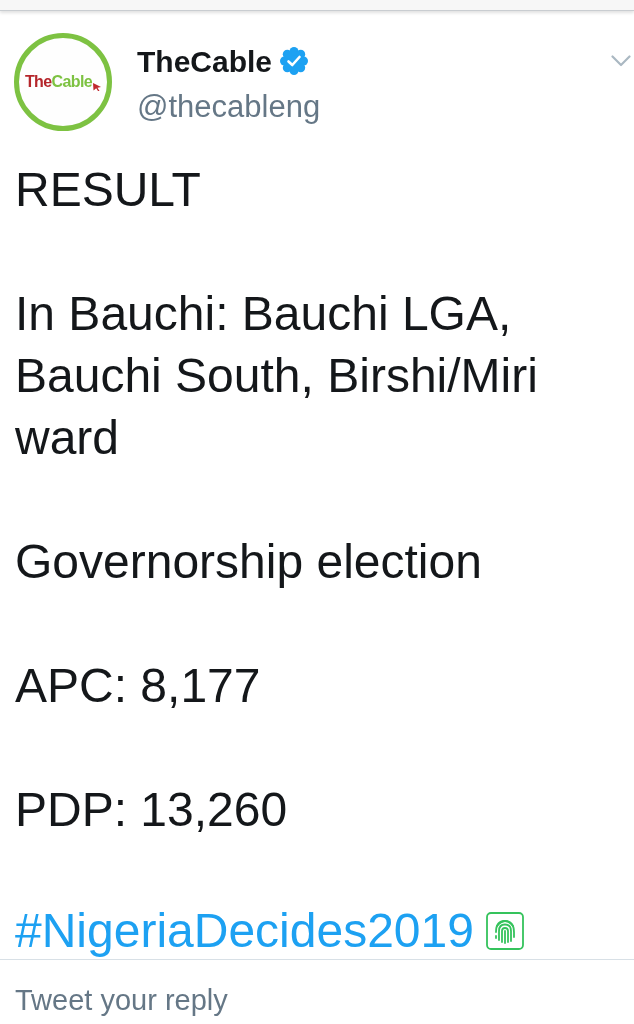  I want to click on account-handle: @thecableng, so click(229, 107).